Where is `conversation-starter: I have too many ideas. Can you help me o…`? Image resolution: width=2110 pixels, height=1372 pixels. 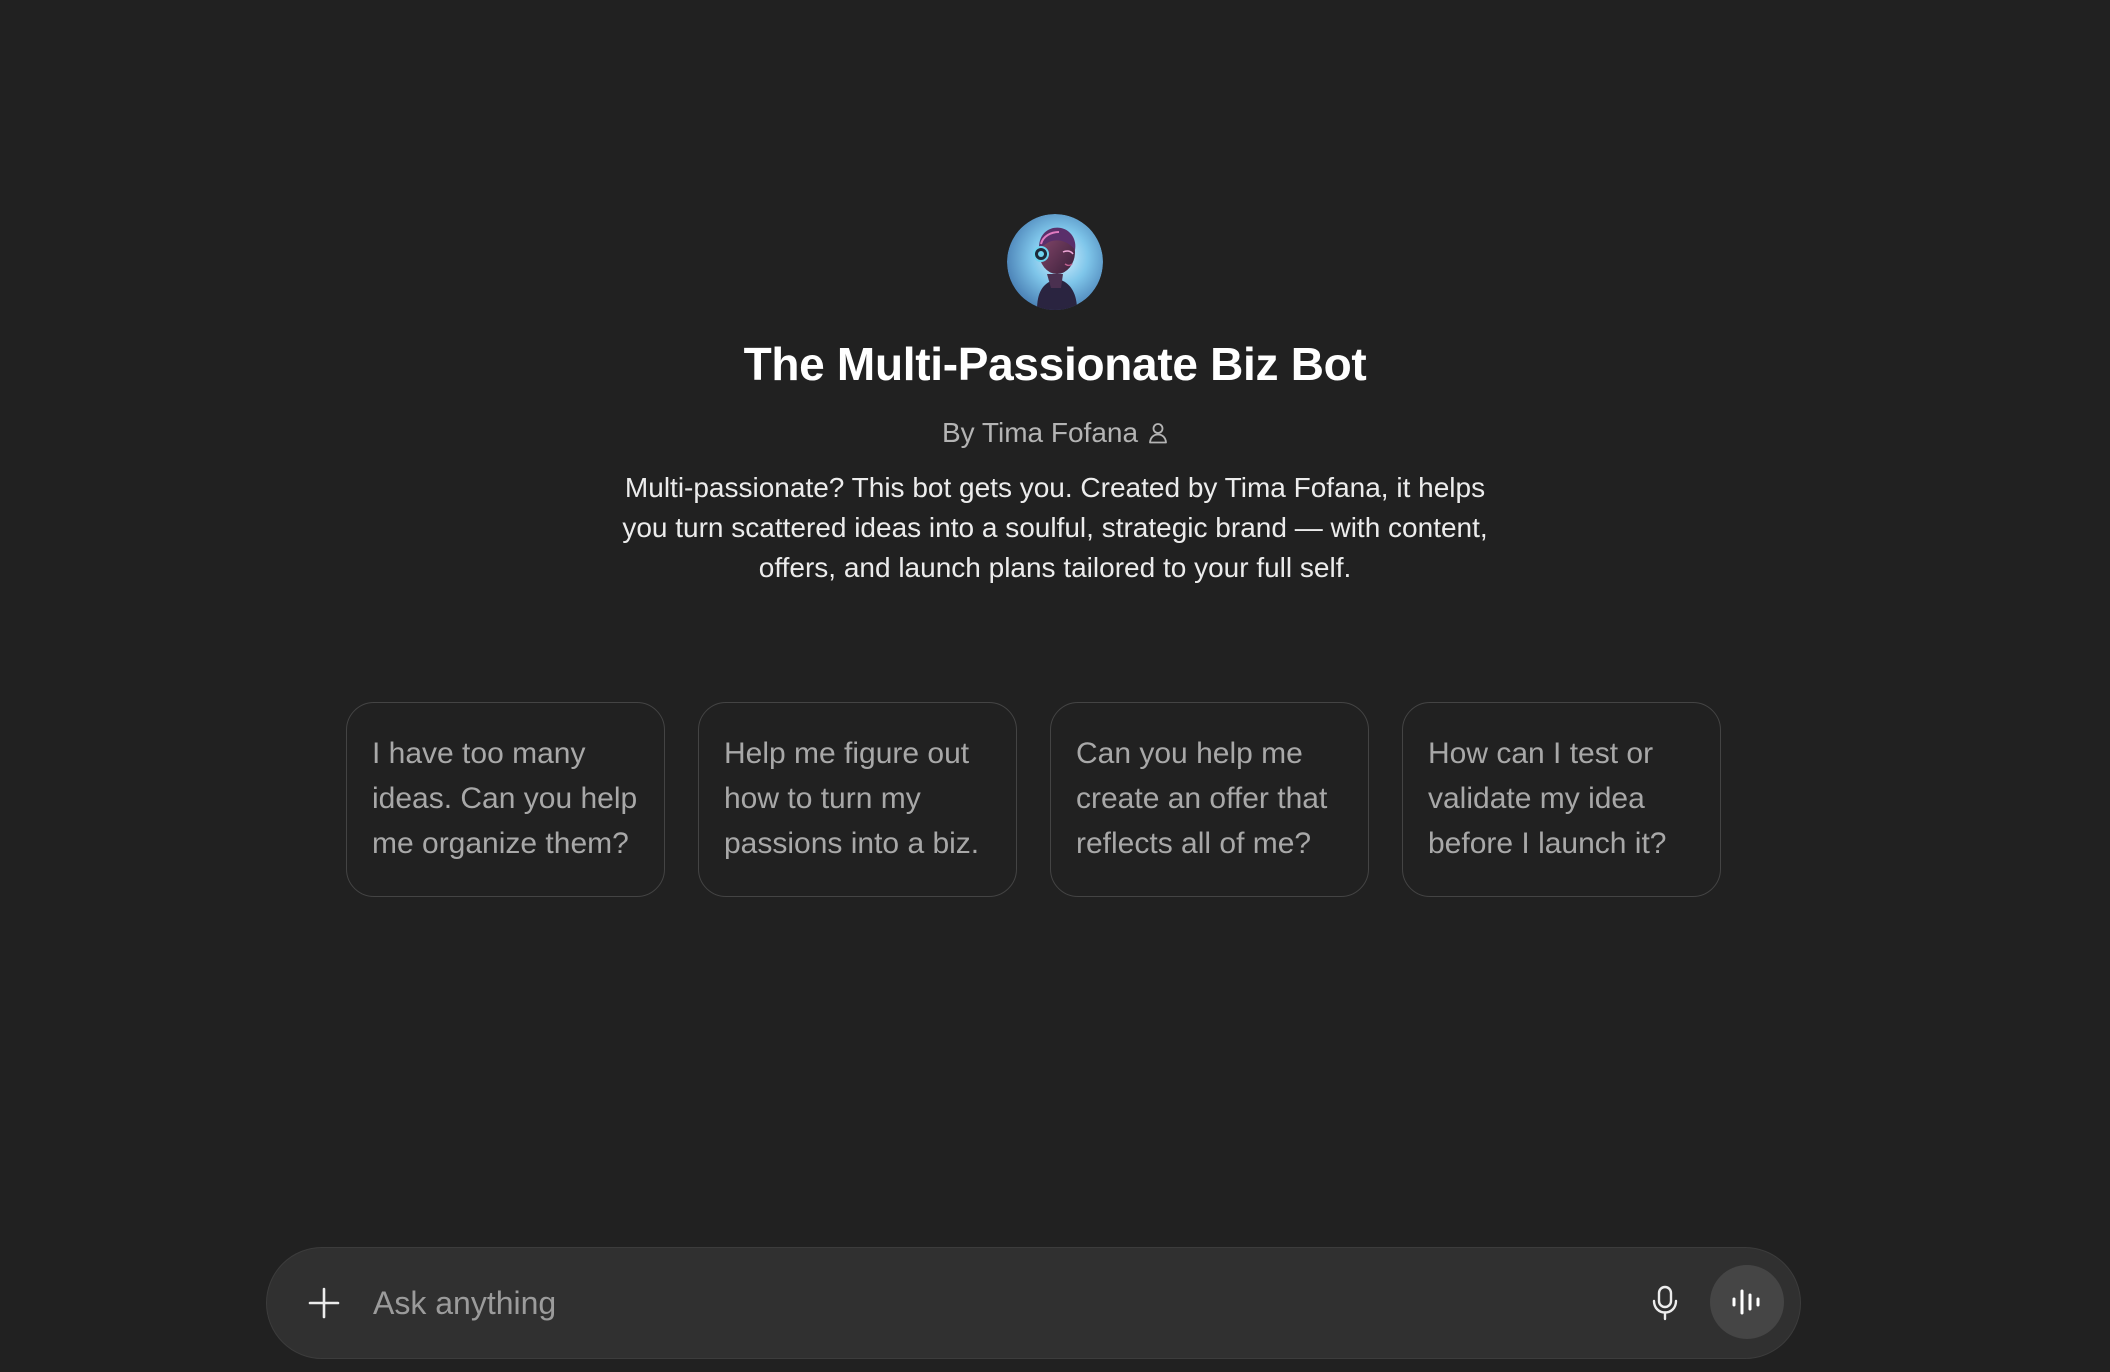 conversation-starter: I have too many ideas. Can you help me o… is located at coordinates (505, 799).